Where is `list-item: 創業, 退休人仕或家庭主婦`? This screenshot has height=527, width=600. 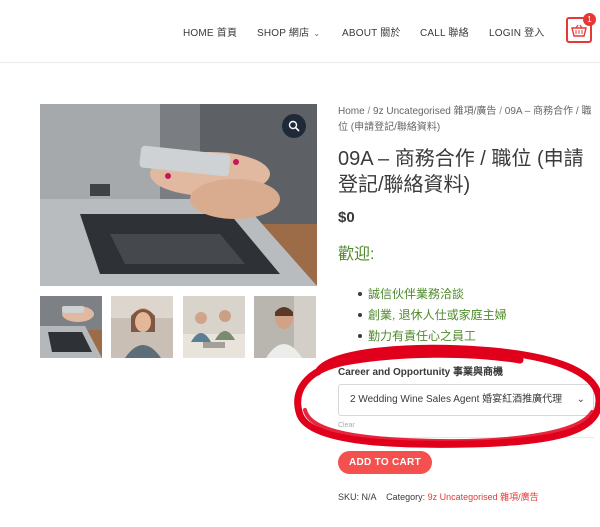 list-item: 創業, 退休人仕或家庭主婦 is located at coordinates (432, 317).